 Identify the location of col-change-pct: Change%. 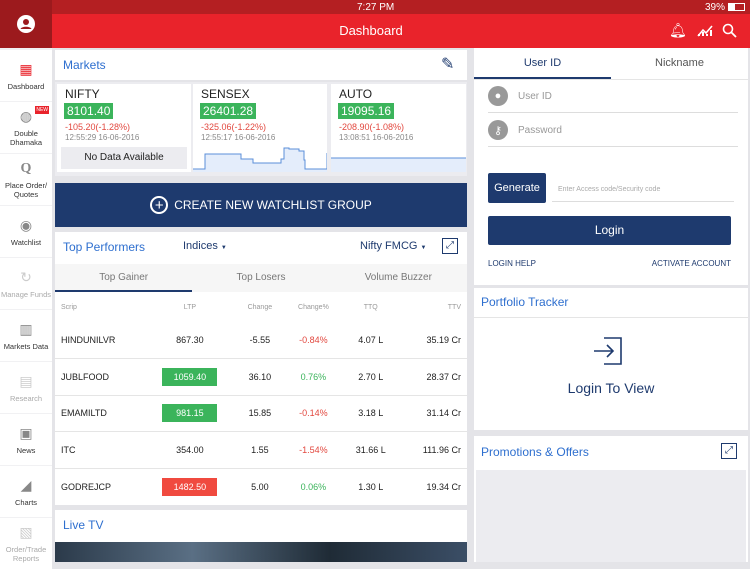
(313, 307).